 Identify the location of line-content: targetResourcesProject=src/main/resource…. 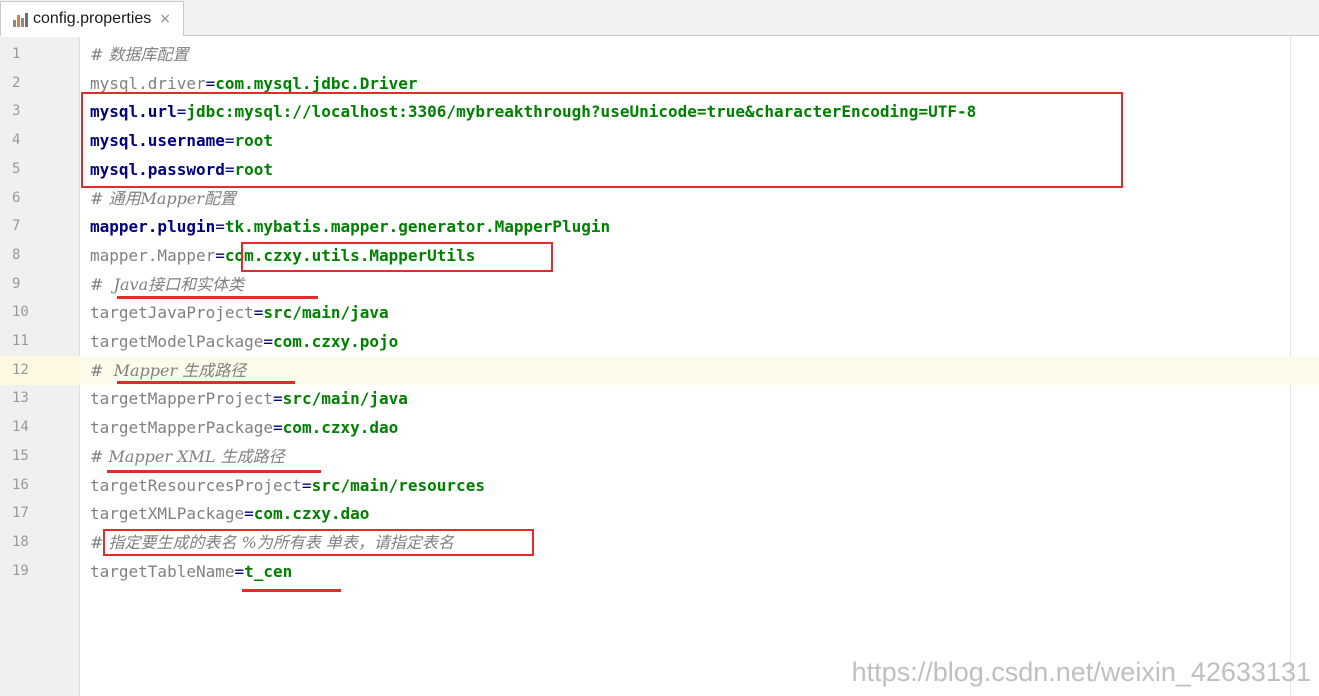
(287, 485).